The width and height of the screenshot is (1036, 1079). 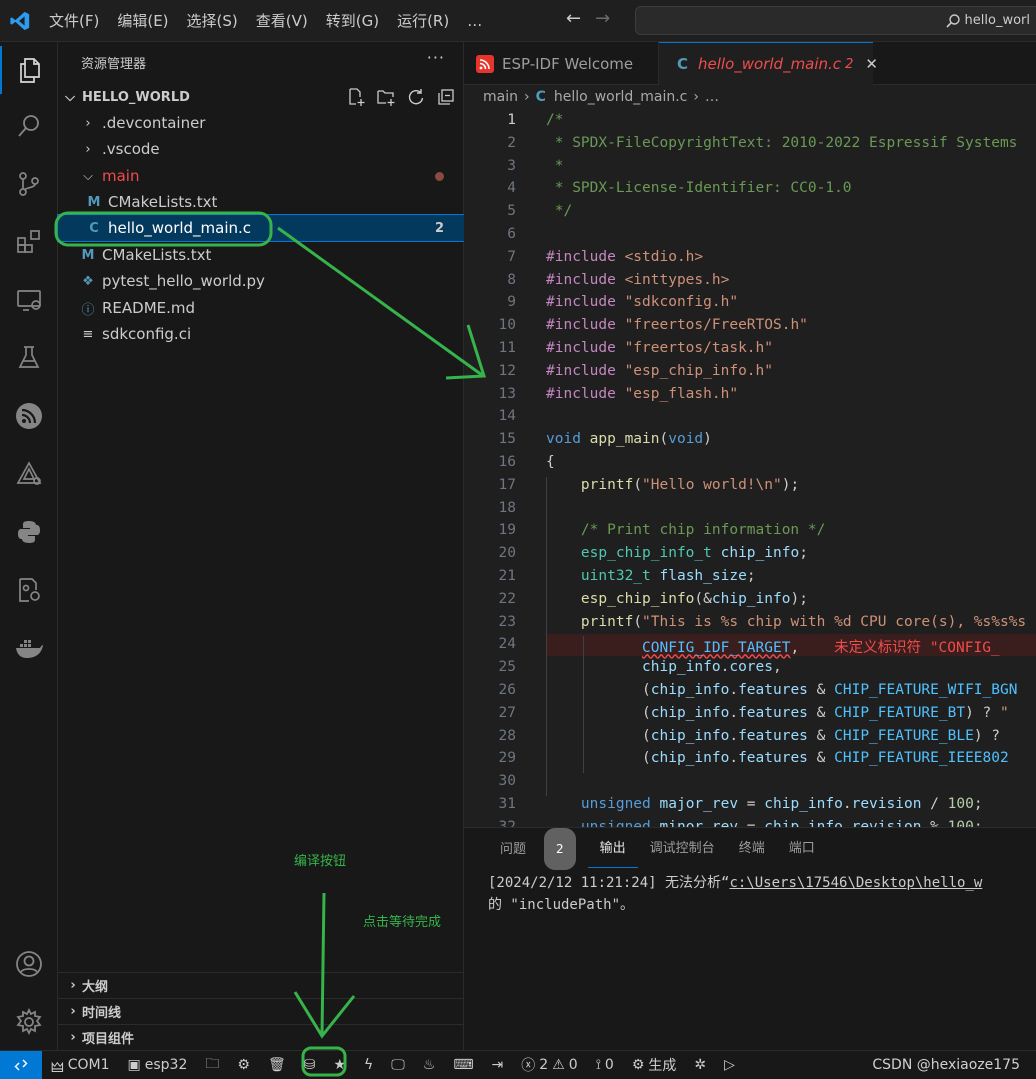 I want to click on espressif-icon, so click(x=29, y=416).